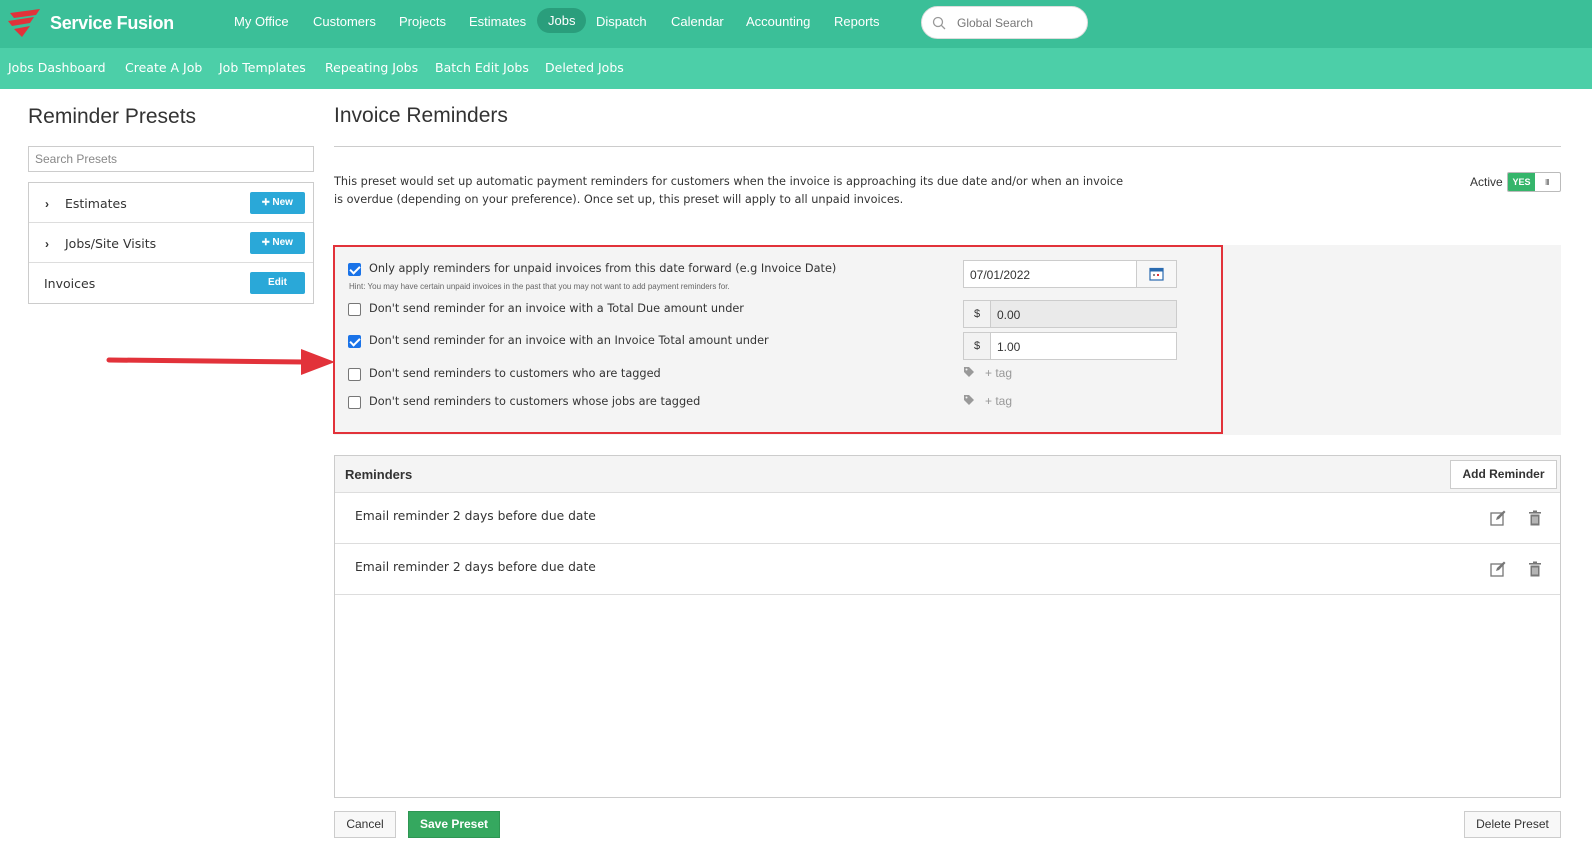 The image size is (1592, 858). What do you see at coordinates (171, 159) in the screenshot?
I see `search-presets-input: Search Presets` at bounding box center [171, 159].